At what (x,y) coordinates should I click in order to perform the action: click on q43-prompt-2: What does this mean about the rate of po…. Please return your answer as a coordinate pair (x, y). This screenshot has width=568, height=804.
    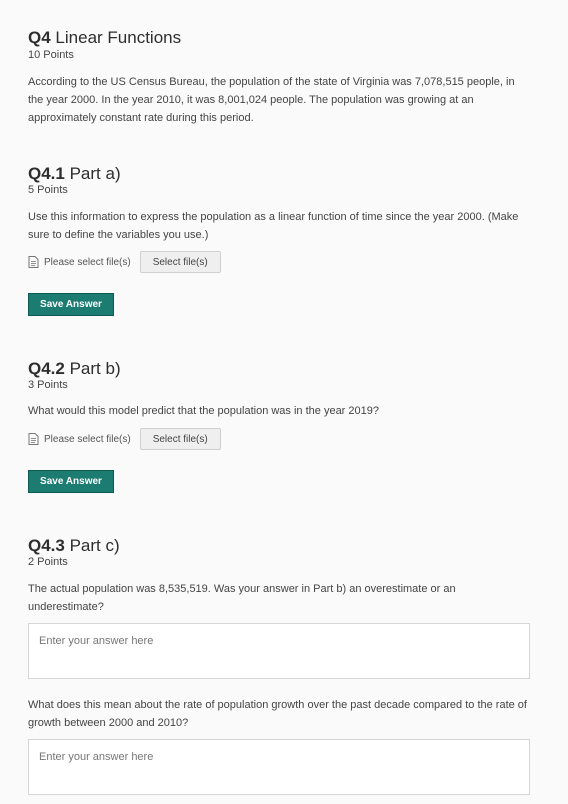
    Looking at the image, I should click on (277, 714).